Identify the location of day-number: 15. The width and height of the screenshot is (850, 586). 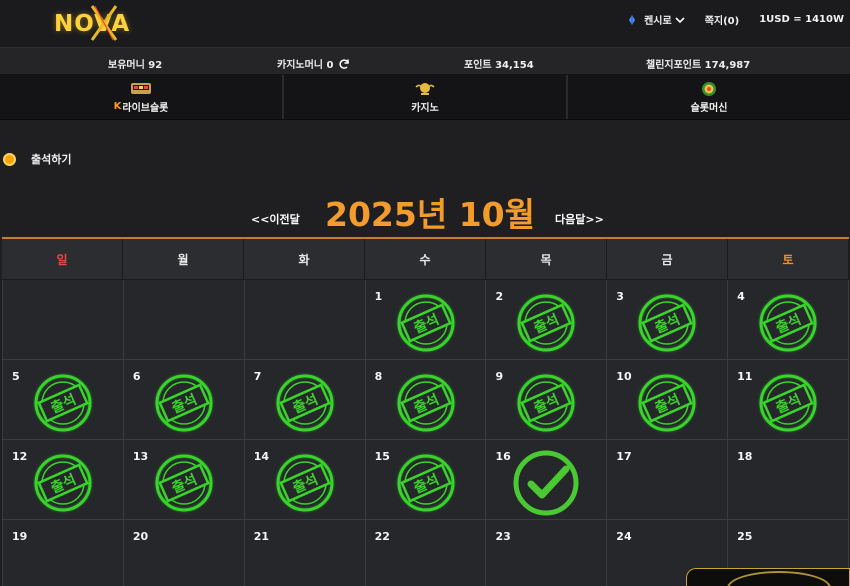
(382, 456).